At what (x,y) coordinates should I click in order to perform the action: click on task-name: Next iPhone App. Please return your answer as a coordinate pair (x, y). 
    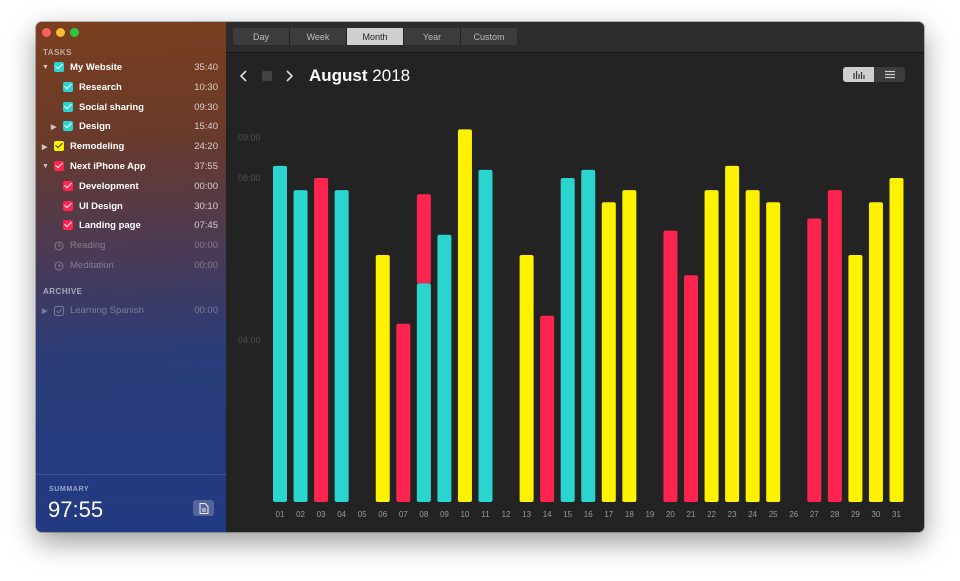
    Looking at the image, I should click on (108, 166).